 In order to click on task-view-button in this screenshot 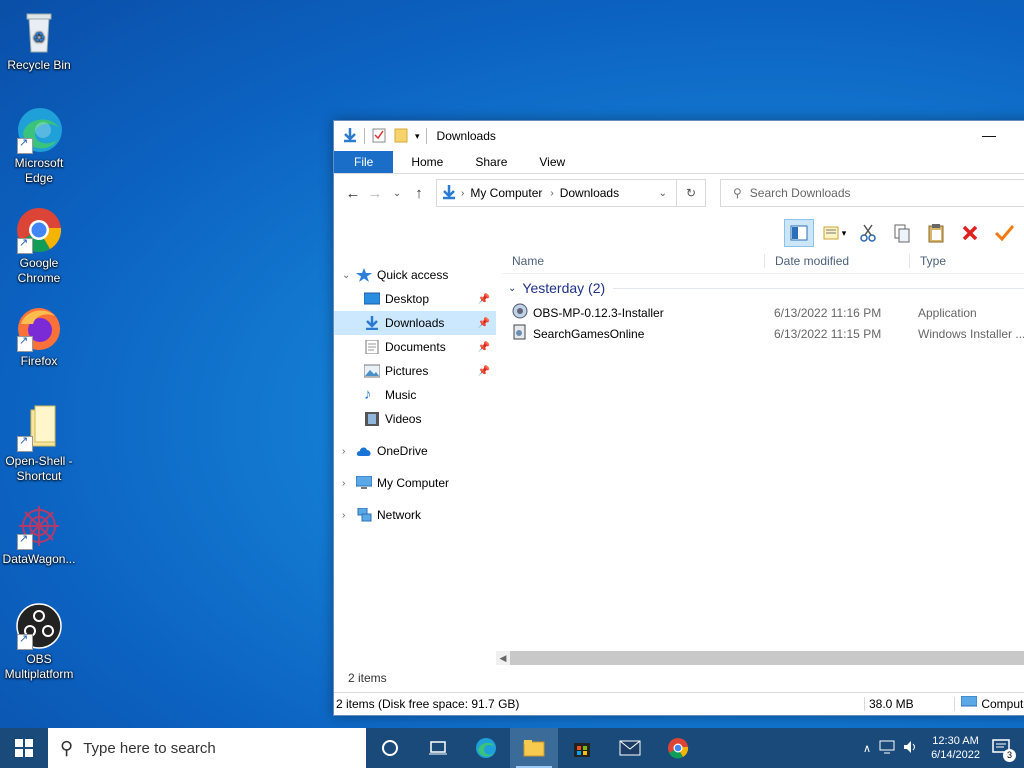, I will do `click(438, 748)`.